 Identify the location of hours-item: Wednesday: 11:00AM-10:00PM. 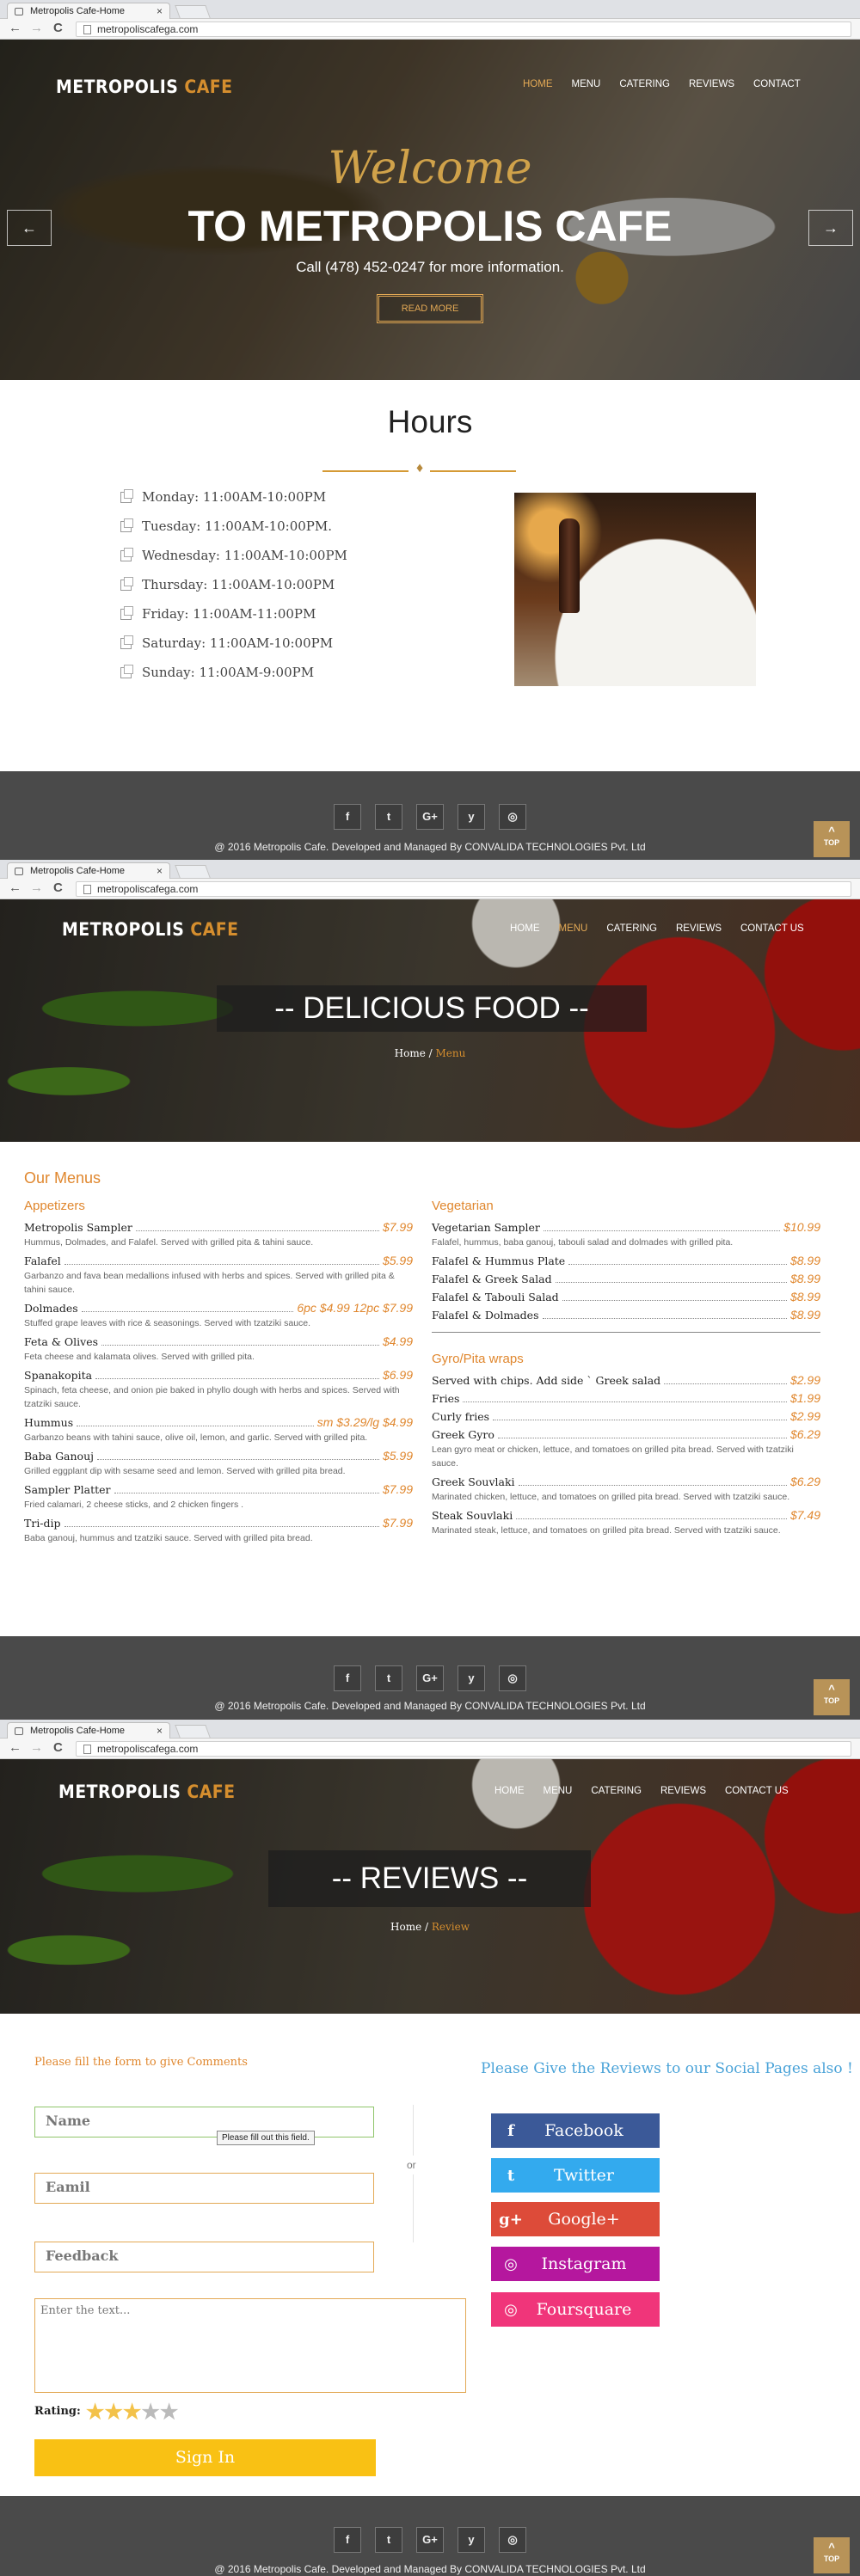
(233, 555).